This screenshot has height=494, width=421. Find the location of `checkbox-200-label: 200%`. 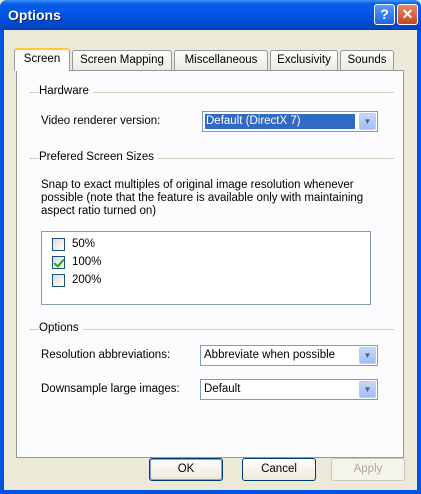

checkbox-200-label: 200% is located at coordinates (87, 280).